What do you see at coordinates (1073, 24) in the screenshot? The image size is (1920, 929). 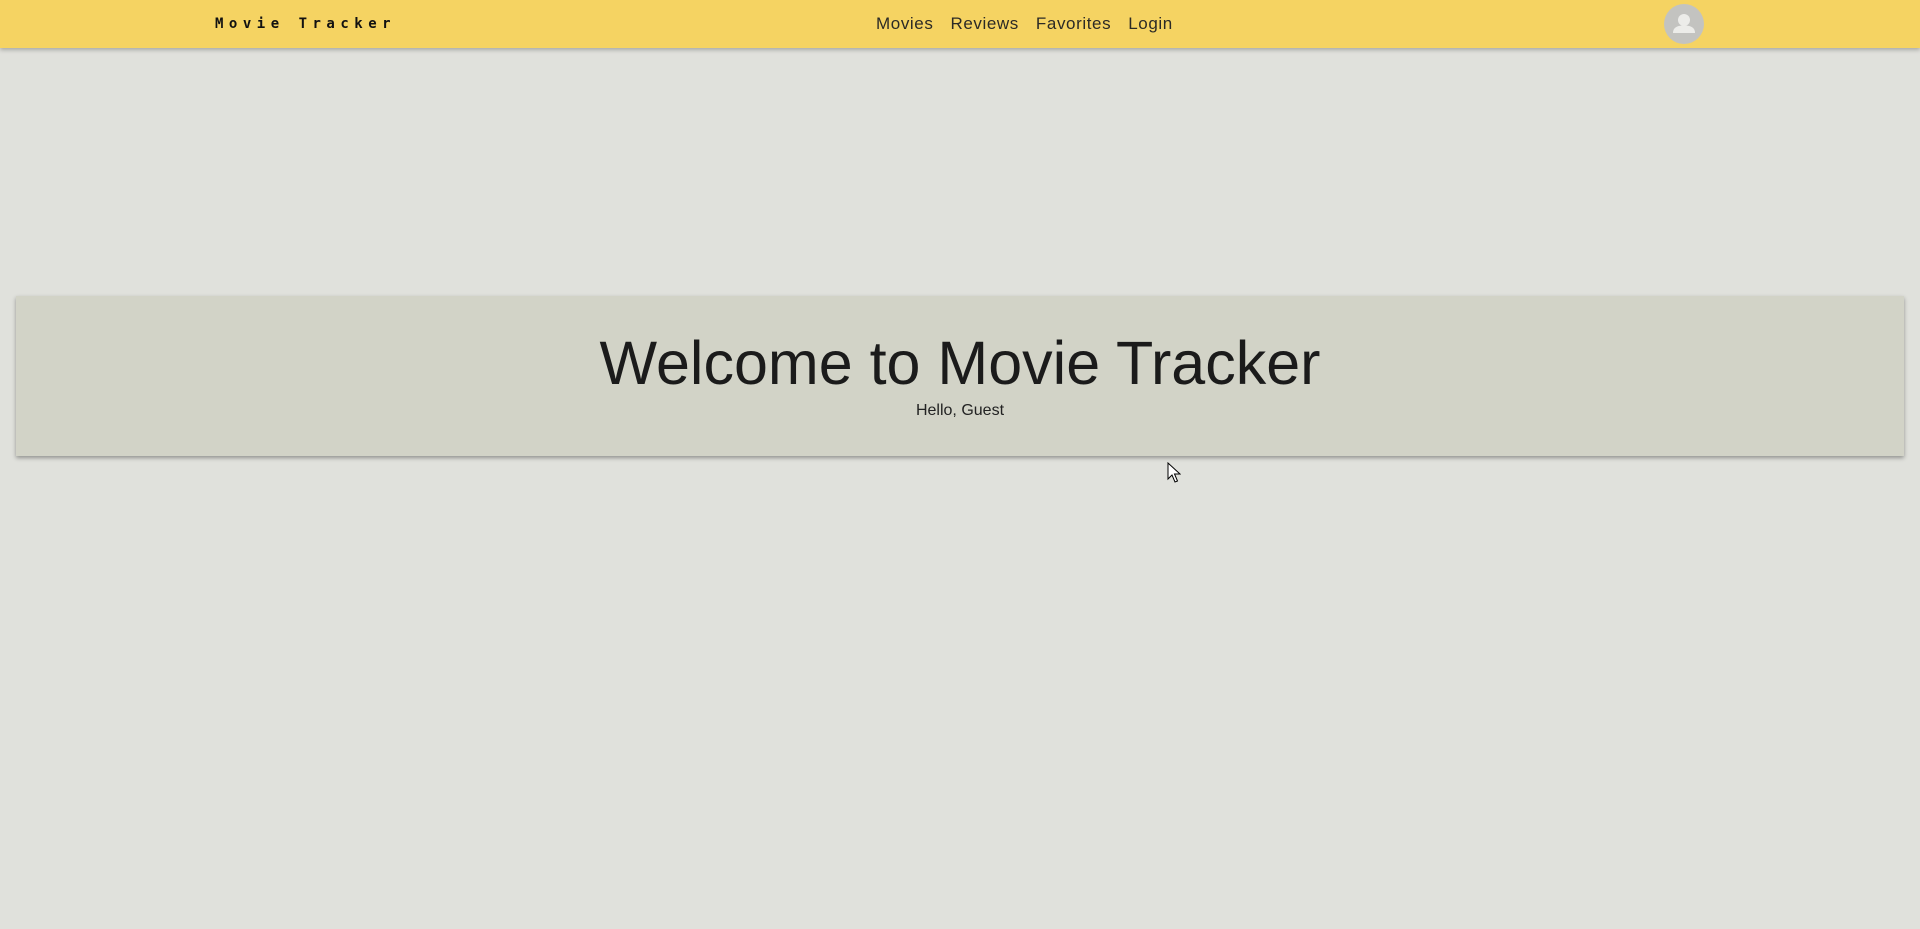 I see `nav-link-favorites: Favorites` at bounding box center [1073, 24].